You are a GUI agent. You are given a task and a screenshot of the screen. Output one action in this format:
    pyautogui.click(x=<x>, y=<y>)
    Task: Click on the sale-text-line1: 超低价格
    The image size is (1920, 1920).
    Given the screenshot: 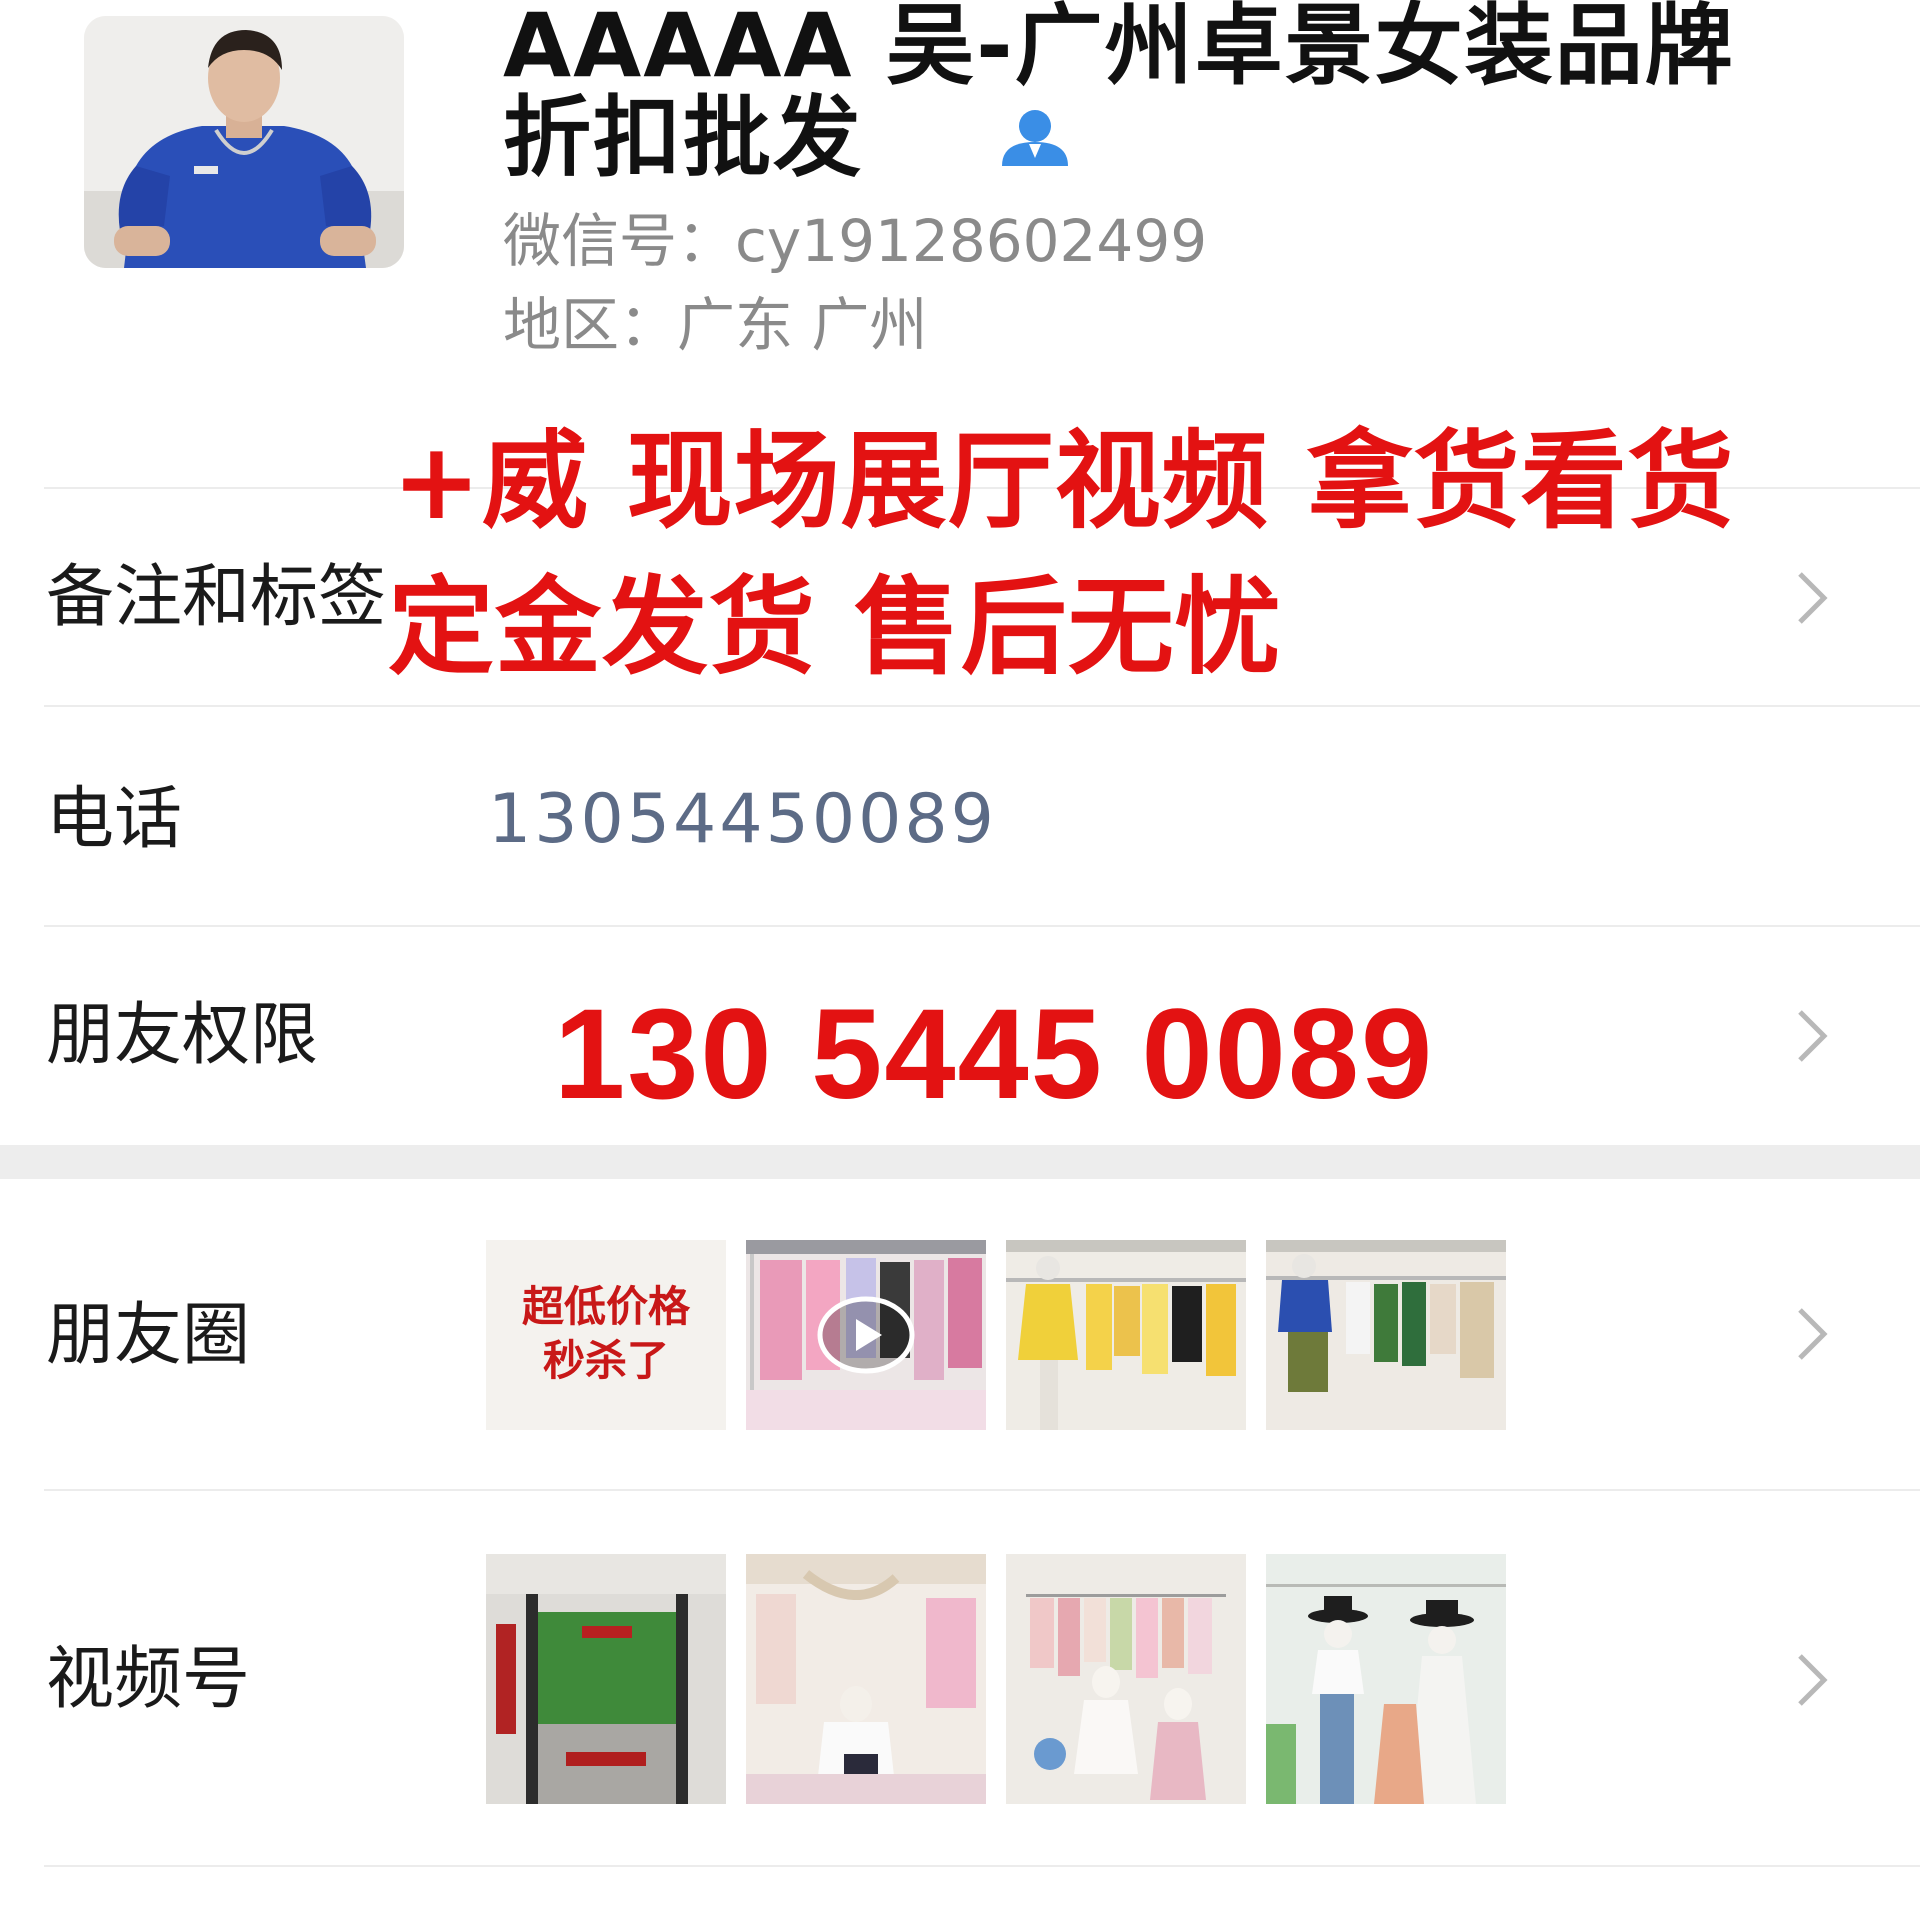 What is the action you would take?
    pyautogui.click(x=605, y=1306)
    